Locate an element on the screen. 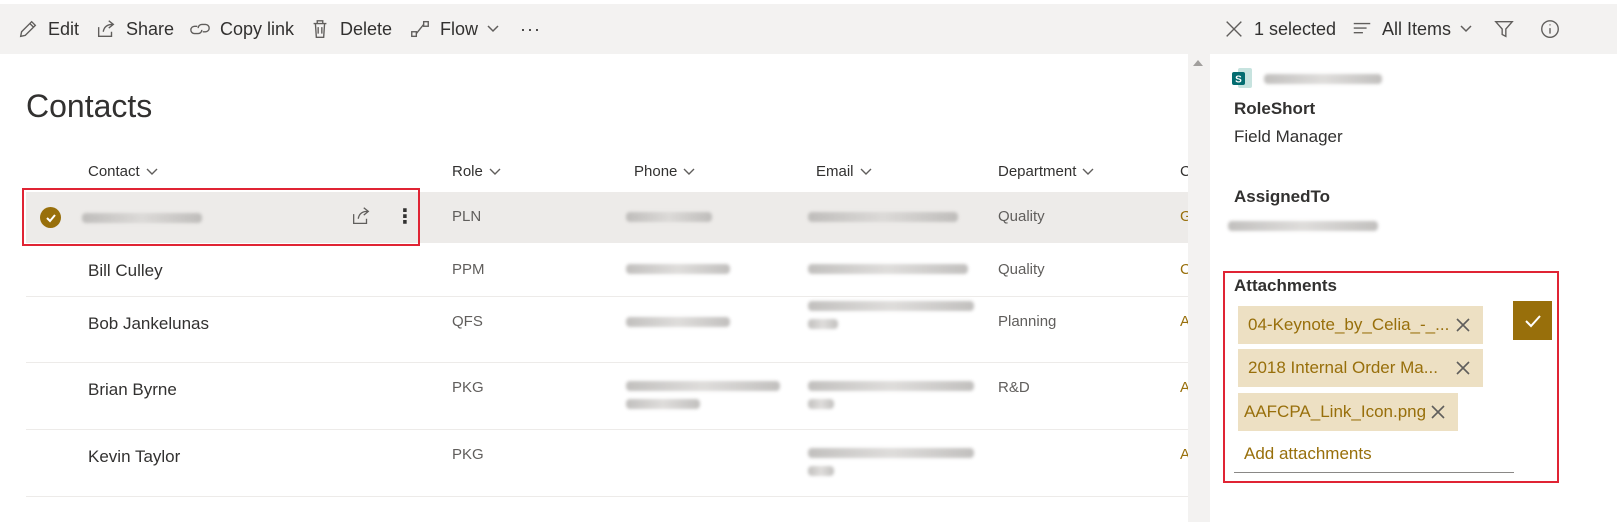  selection-count: 1 selected is located at coordinates (1295, 28).